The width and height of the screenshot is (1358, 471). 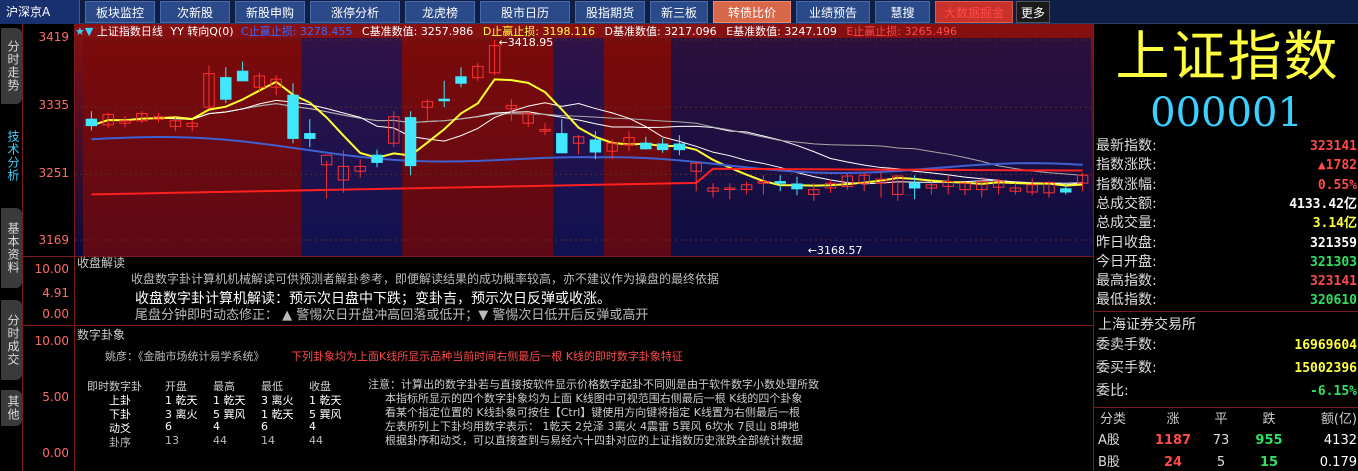 I want to click on quote-row: 最高指数: 323141, so click(x=1226, y=281).